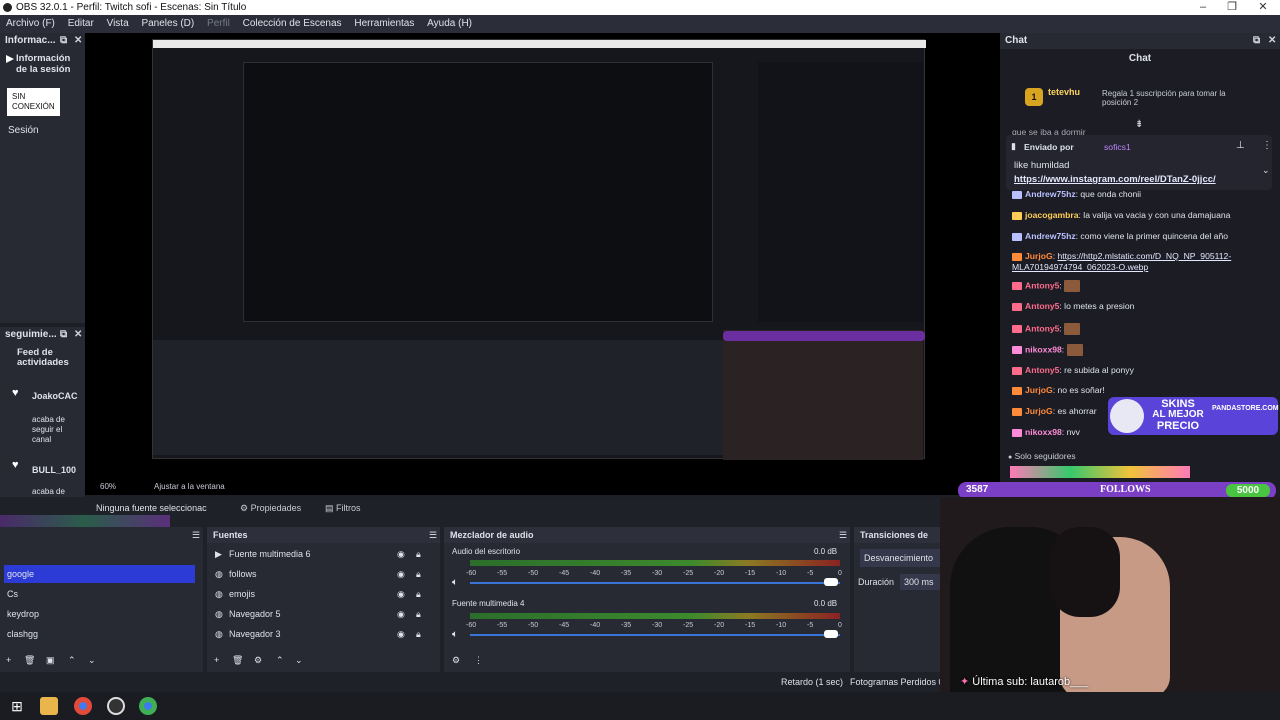  Describe the element at coordinates (449, 23) in the screenshot. I see `menu-ayuda: Ayuda (H)` at that location.